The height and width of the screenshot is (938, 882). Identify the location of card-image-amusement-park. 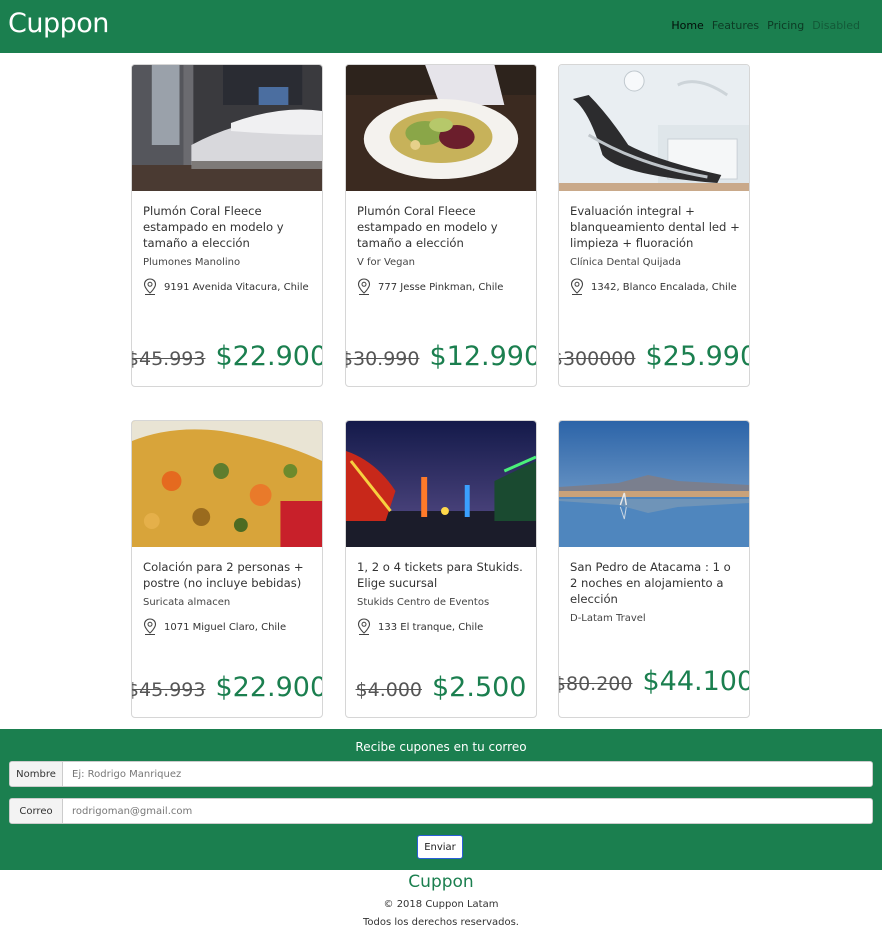
(441, 484).